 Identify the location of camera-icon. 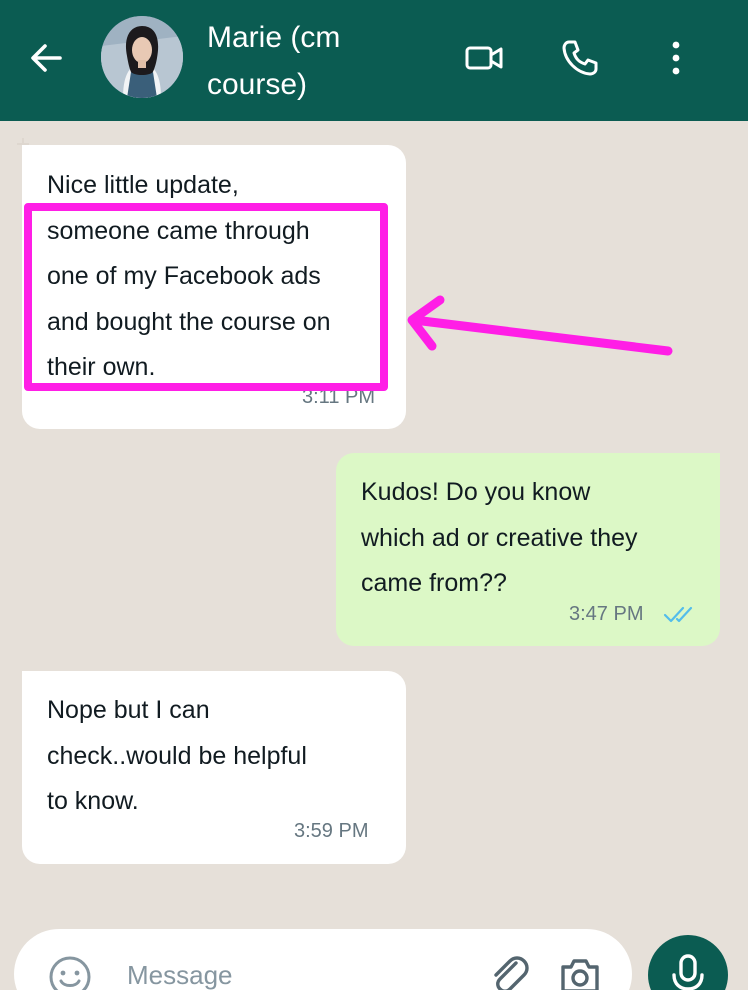
(580, 972).